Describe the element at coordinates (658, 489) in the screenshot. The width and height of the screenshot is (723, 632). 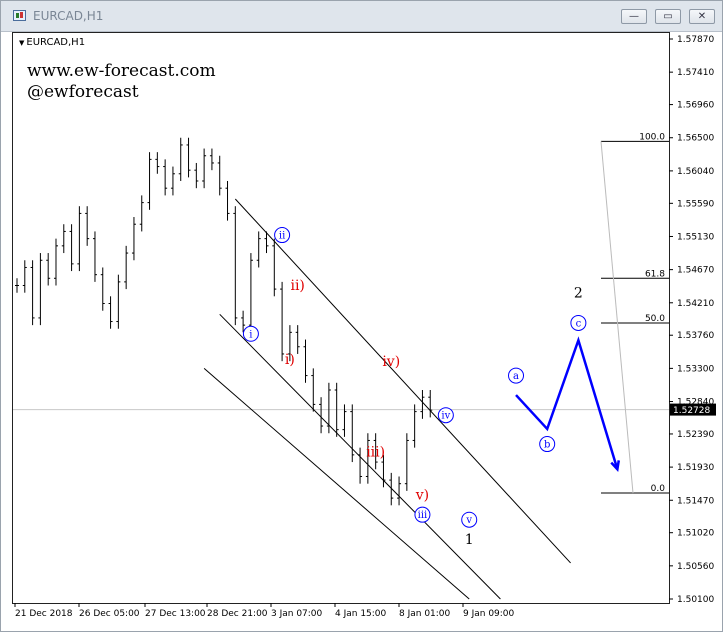
I see `fib-level-label: 0.0` at that location.